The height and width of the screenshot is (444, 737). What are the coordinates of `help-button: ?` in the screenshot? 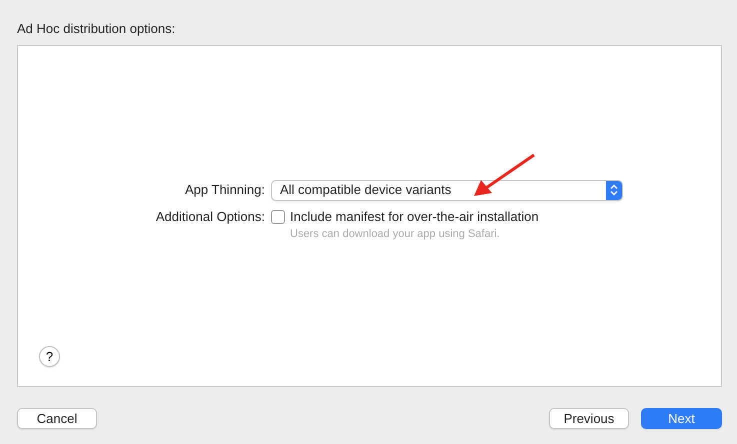 It's located at (49, 356).